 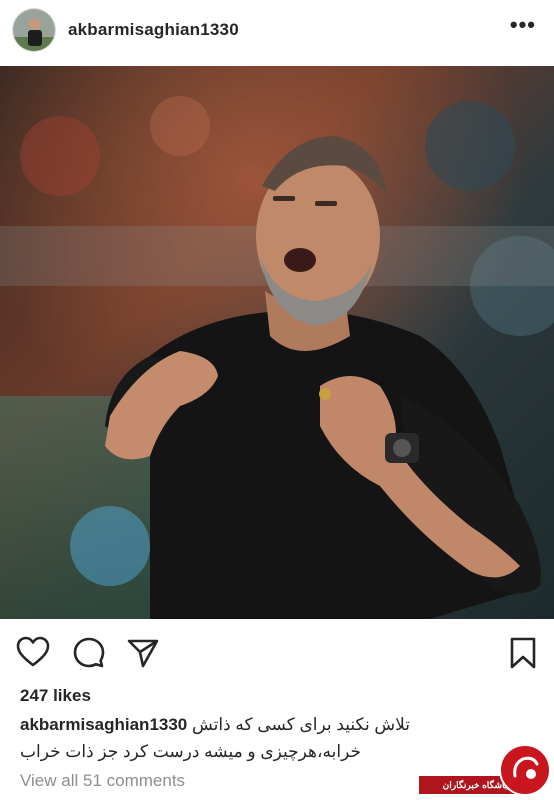 What do you see at coordinates (523, 25) in the screenshot?
I see `more-options-icon: •••` at bounding box center [523, 25].